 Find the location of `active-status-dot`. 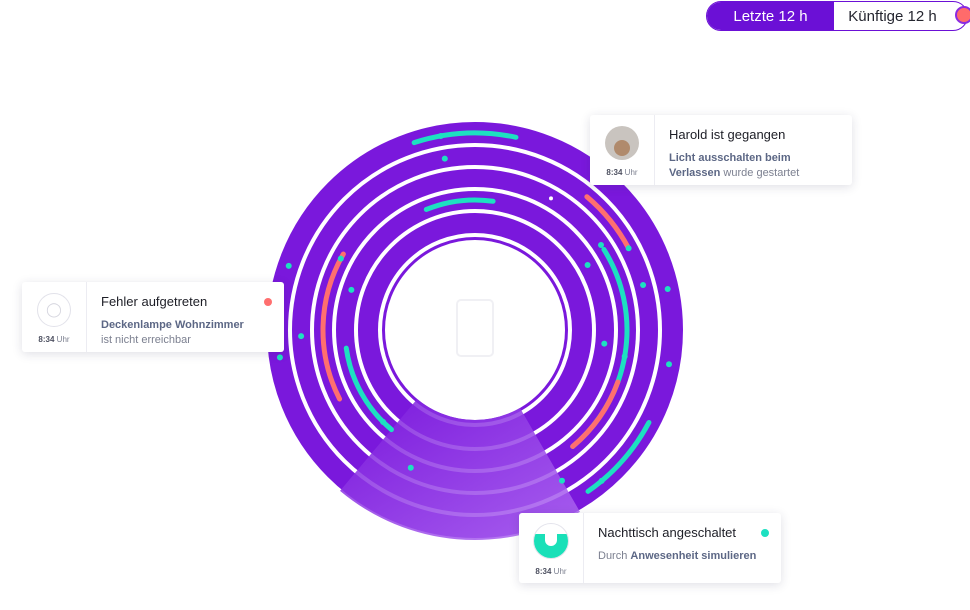

active-status-dot is located at coordinates (765, 533).